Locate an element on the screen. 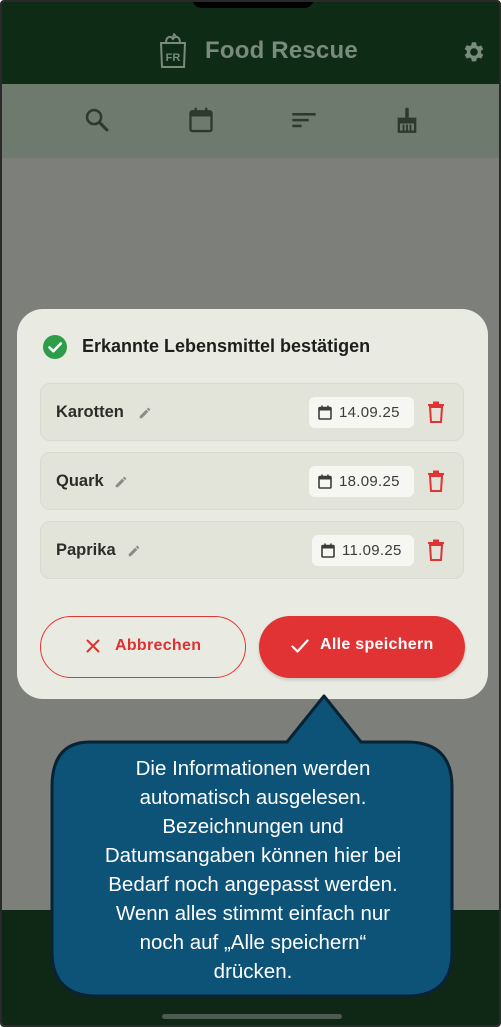 The height and width of the screenshot is (1027, 501). expiry-date: 14.09.25 is located at coordinates (369, 412).